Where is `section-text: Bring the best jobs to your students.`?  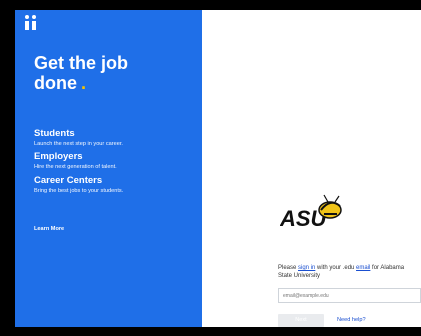
section-text: Bring the best jobs to your students. is located at coordinates (79, 191).